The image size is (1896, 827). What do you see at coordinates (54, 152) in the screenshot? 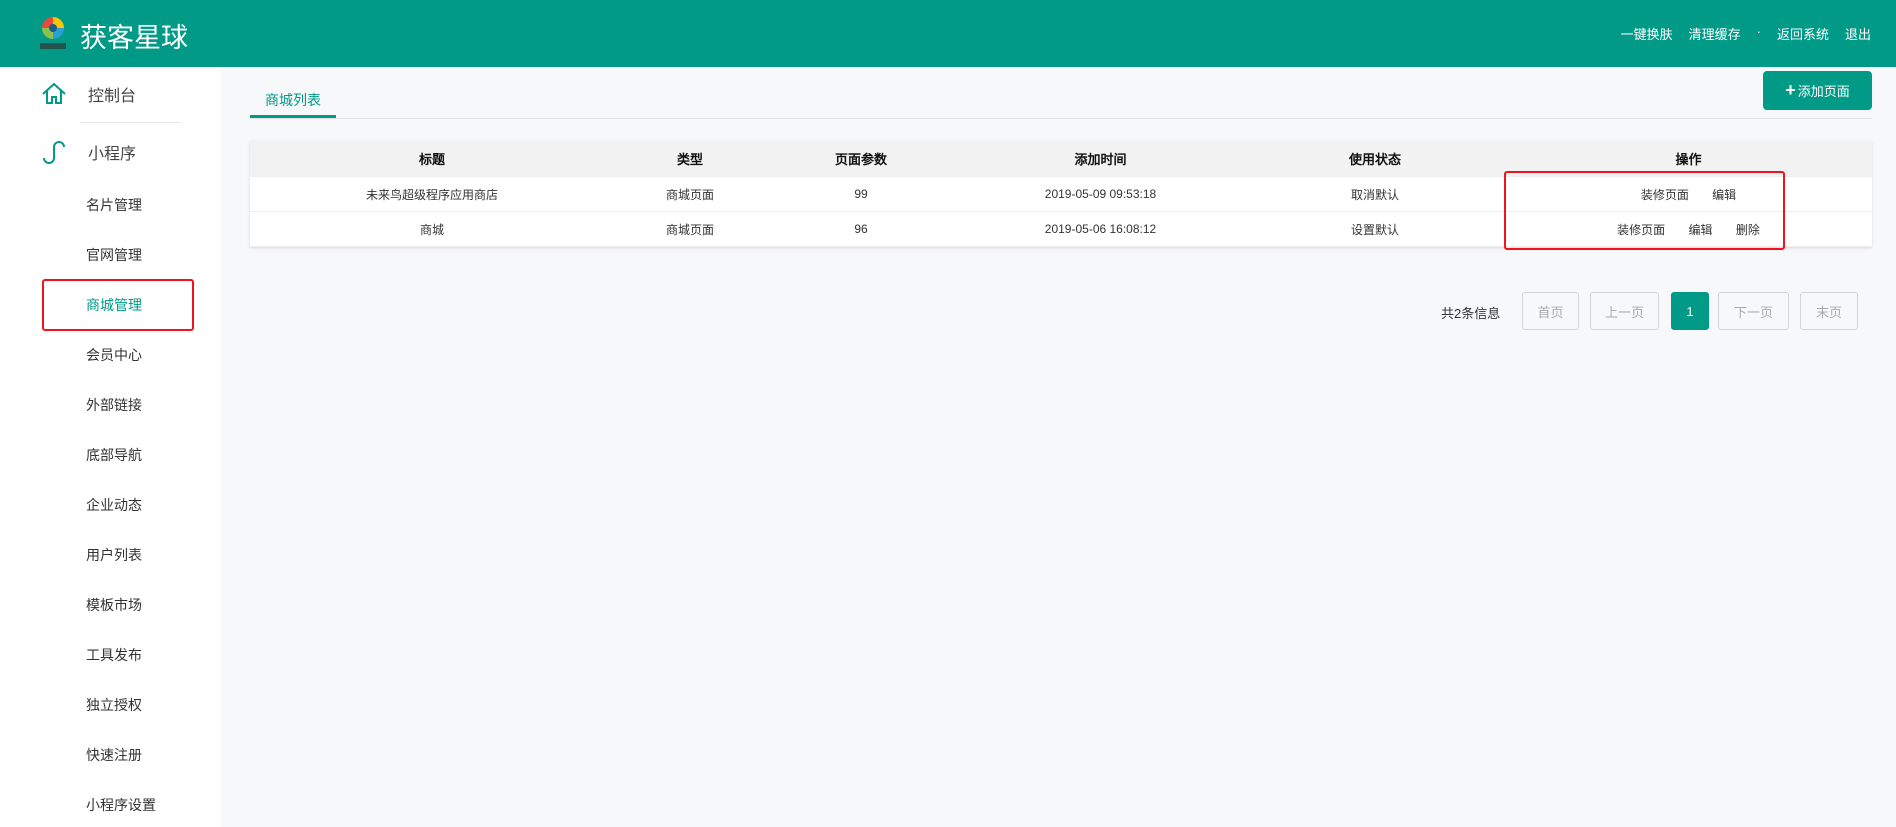
I see `miniprogram-icon` at bounding box center [54, 152].